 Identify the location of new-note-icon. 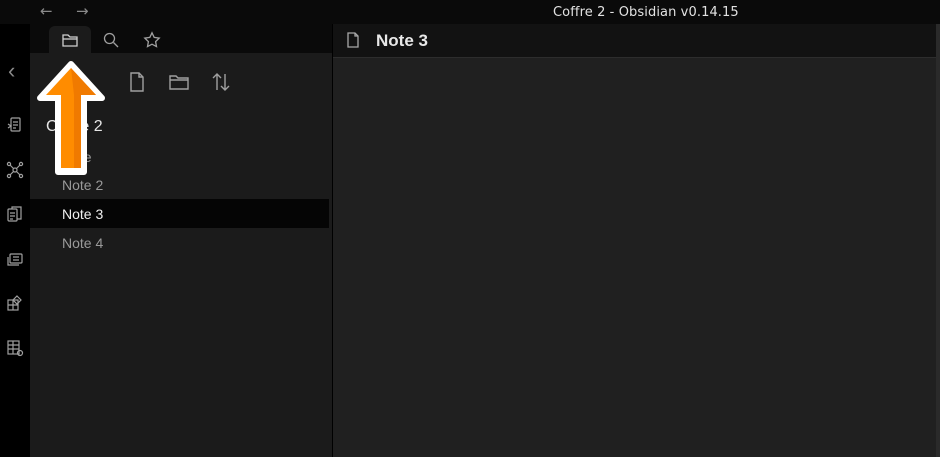
(137, 82).